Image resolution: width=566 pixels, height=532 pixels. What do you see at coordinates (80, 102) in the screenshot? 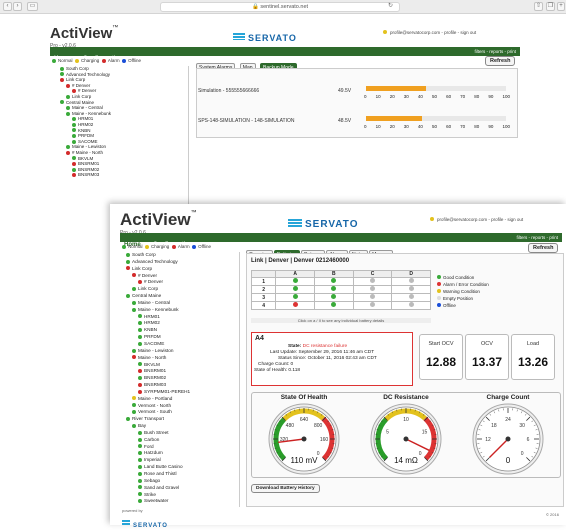
I see `tree-item-label: Central Maine` at bounding box center [80, 102].